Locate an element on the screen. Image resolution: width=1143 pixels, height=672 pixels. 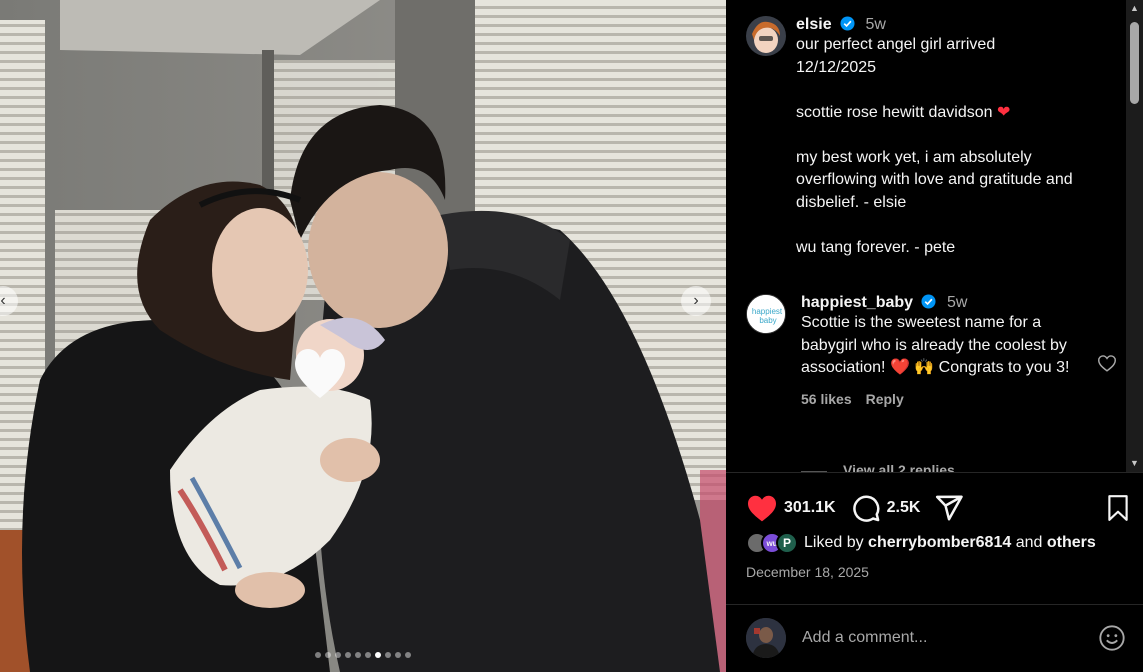
bookmark-icon is located at coordinates (1118, 508).